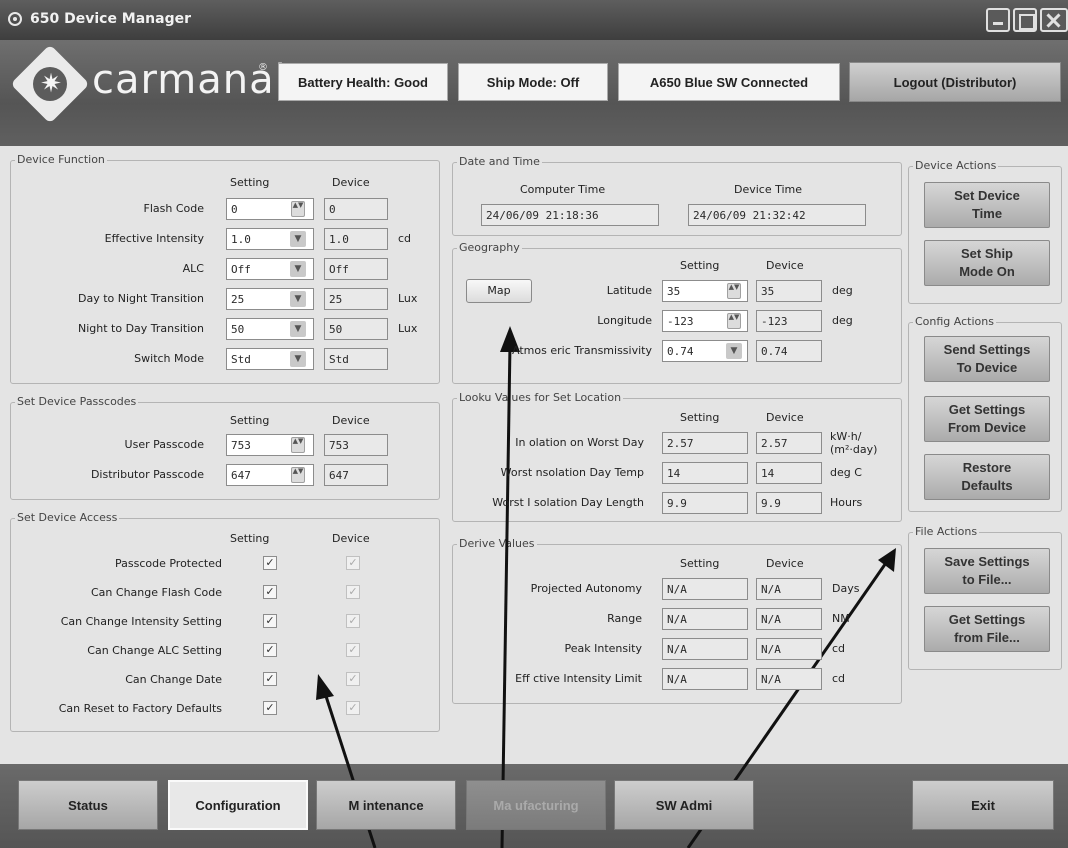 The width and height of the screenshot is (1068, 848). I want to click on group-title: Config Actions, so click(954, 321).